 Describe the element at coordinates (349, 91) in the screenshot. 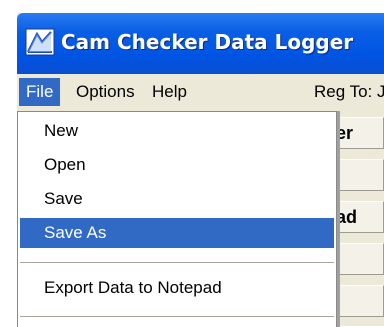

I see `registration-label: Reg To: Ji` at that location.